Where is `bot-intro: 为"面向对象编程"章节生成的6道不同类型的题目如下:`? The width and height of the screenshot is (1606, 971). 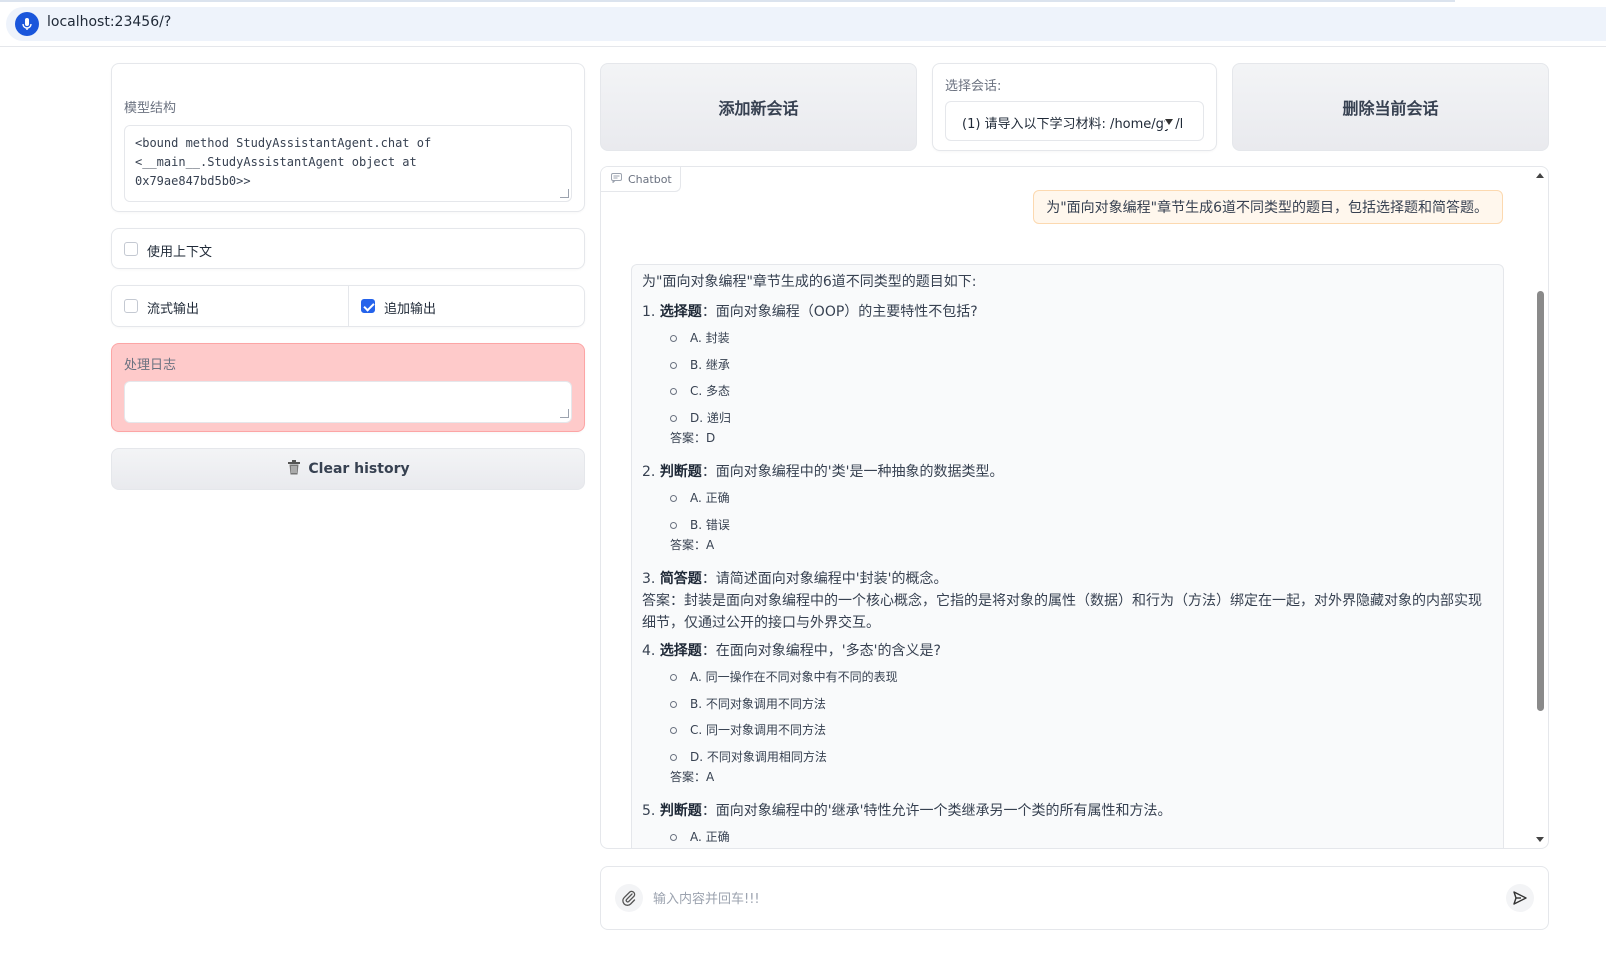
bot-intro: 为"面向对象编程"章节生成的6道不同类型的题目如下: is located at coordinates (809, 282).